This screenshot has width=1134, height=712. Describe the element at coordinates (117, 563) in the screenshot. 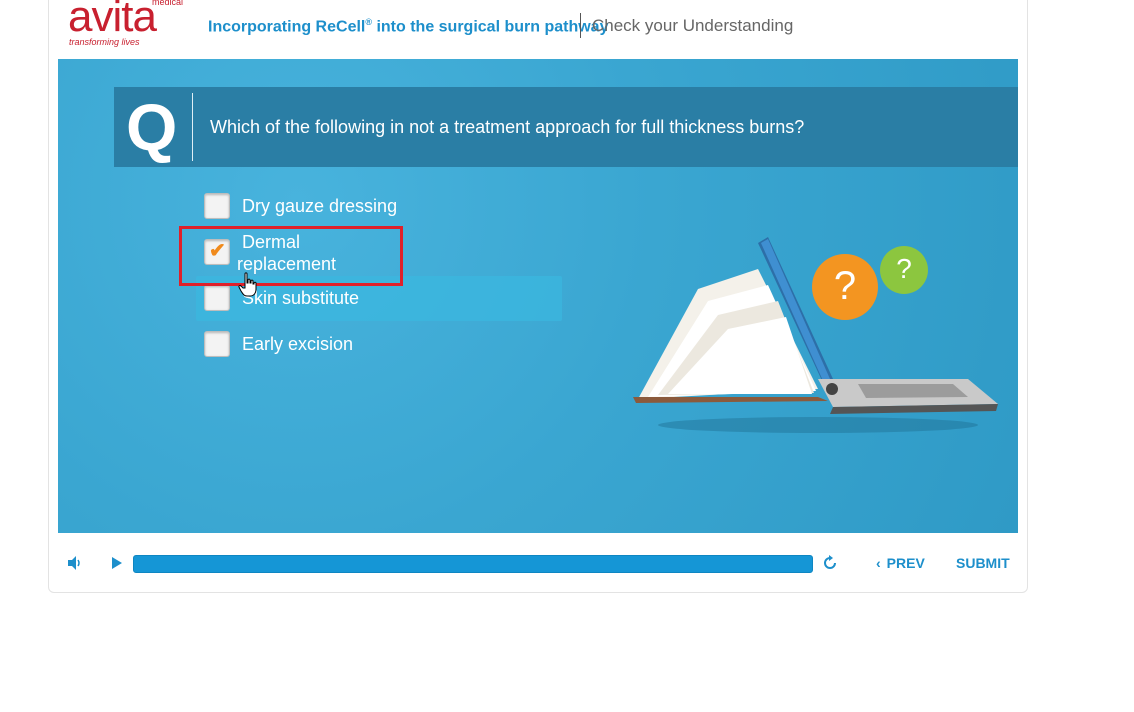

I see `play-icon` at that location.